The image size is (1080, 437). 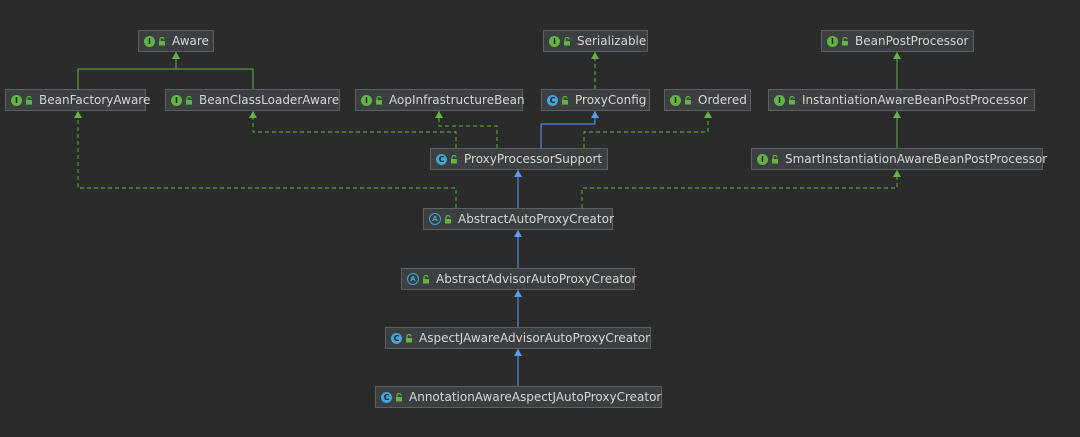 I want to click on node-proxy-config: C ProxyConfig, so click(x=595, y=100).